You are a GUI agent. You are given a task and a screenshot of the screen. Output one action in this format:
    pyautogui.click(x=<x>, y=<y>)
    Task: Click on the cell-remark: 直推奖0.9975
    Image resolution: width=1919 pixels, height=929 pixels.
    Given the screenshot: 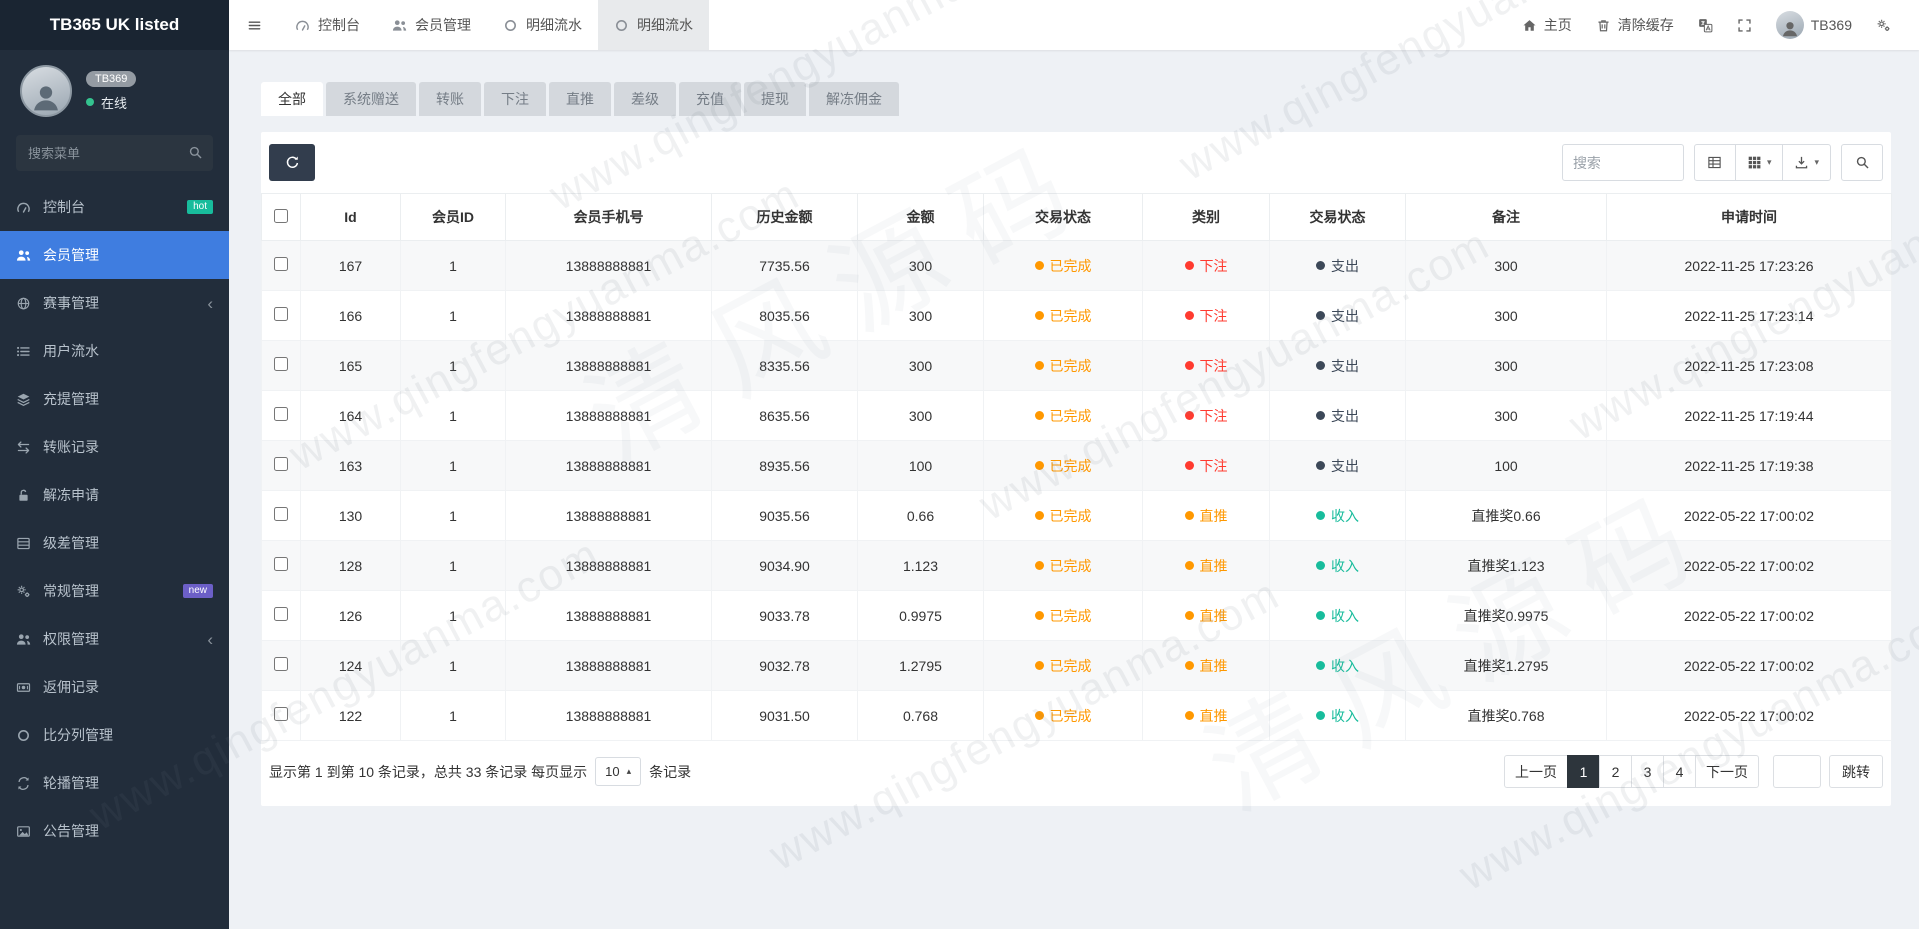 What is the action you would take?
    pyautogui.click(x=1506, y=615)
    